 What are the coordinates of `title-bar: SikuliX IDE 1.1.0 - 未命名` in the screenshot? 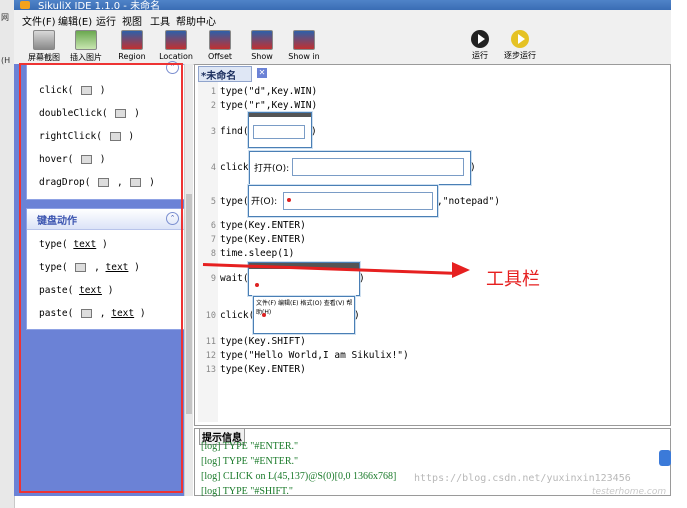 It's located at (342, 6).